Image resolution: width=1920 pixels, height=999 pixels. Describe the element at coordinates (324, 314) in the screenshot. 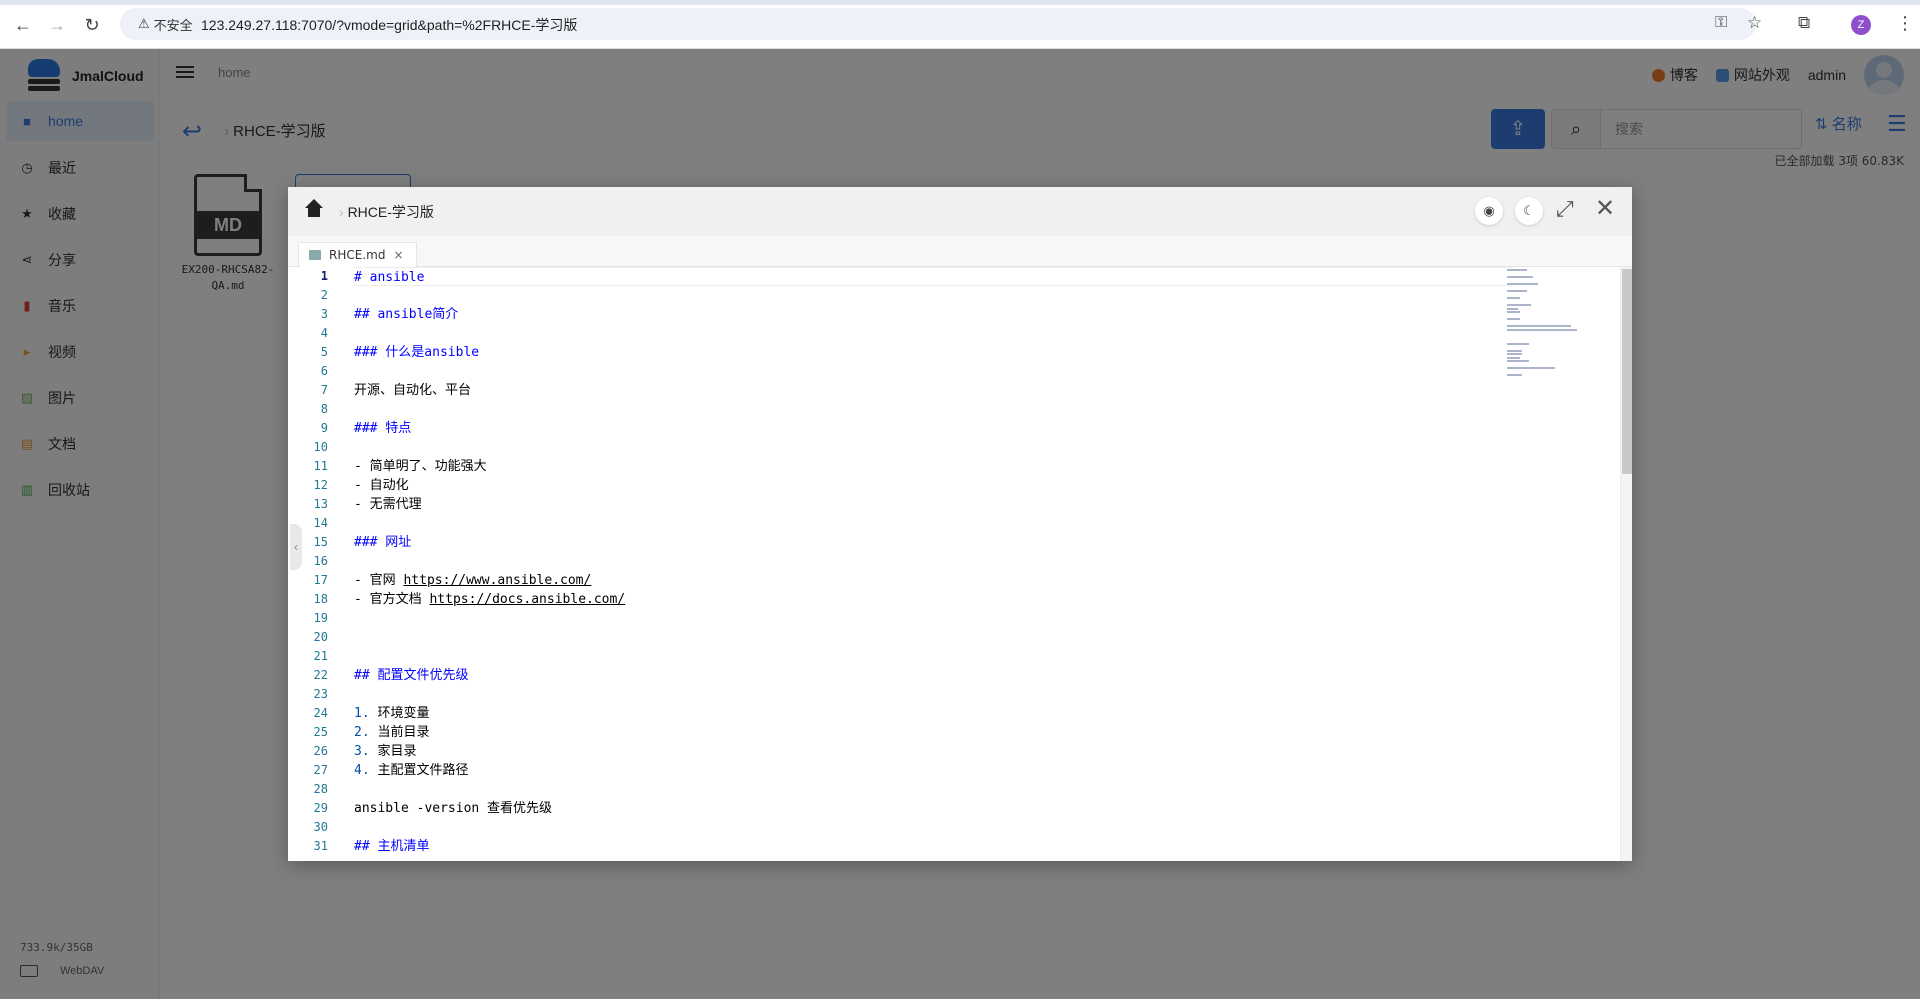

I see `line-number: 3` at that location.